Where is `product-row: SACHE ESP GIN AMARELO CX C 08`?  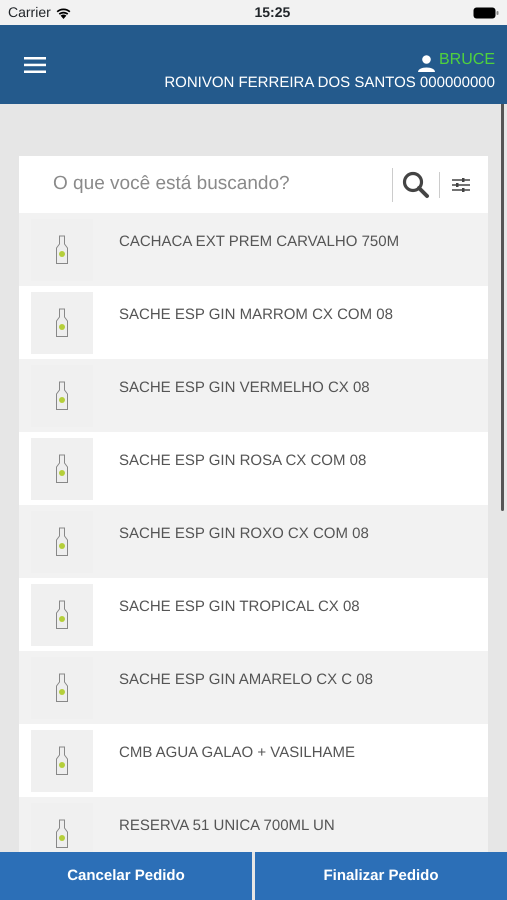 product-row: SACHE ESP GIN AMARELO CX C 08 is located at coordinates (253, 687).